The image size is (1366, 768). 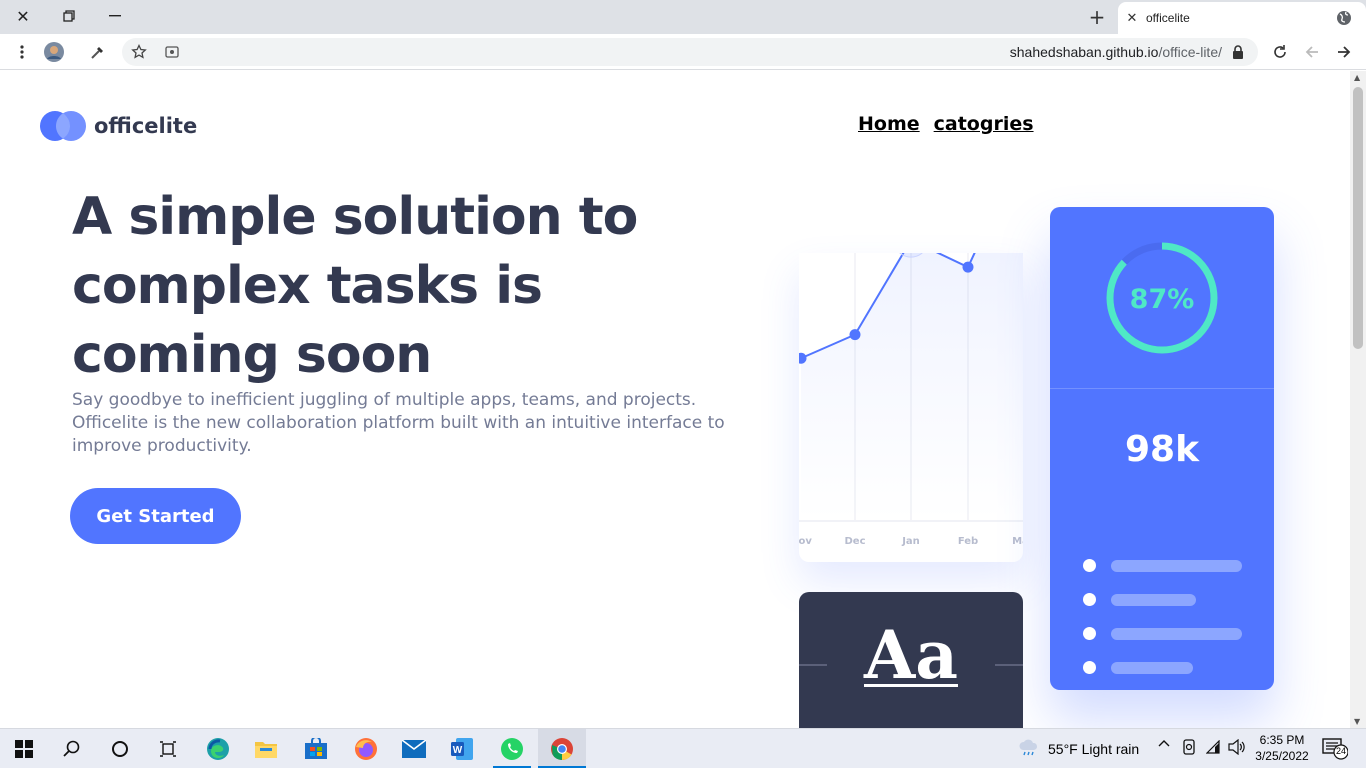 What do you see at coordinates (72, 749) in the screenshot?
I see `search-icon` at bounding box center [72, 749].